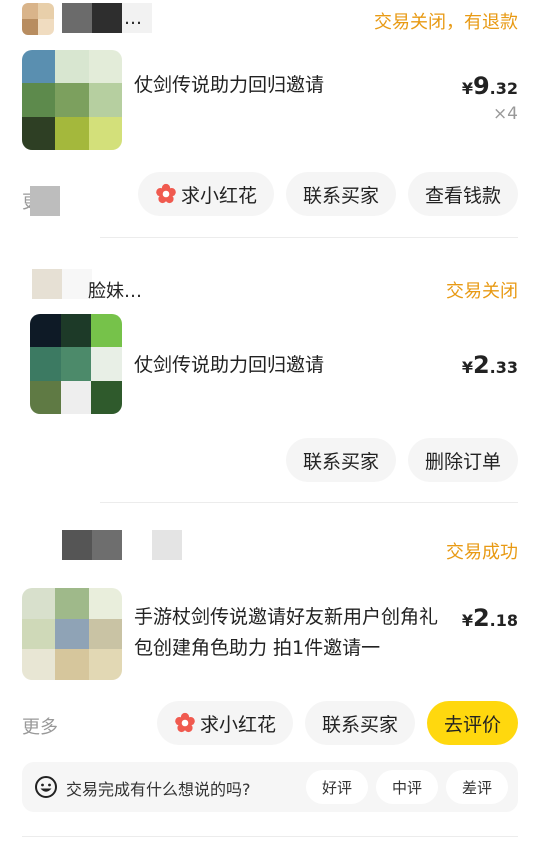 Image resolution: width=540 pixels, height=841 pixels. What do you see at coordinates (270, 787) in the screenshot?
I see `review-prompt-bar: 交易完成有什么想说的吗? 好评 中评 差评` at bounding box center [270, 787].